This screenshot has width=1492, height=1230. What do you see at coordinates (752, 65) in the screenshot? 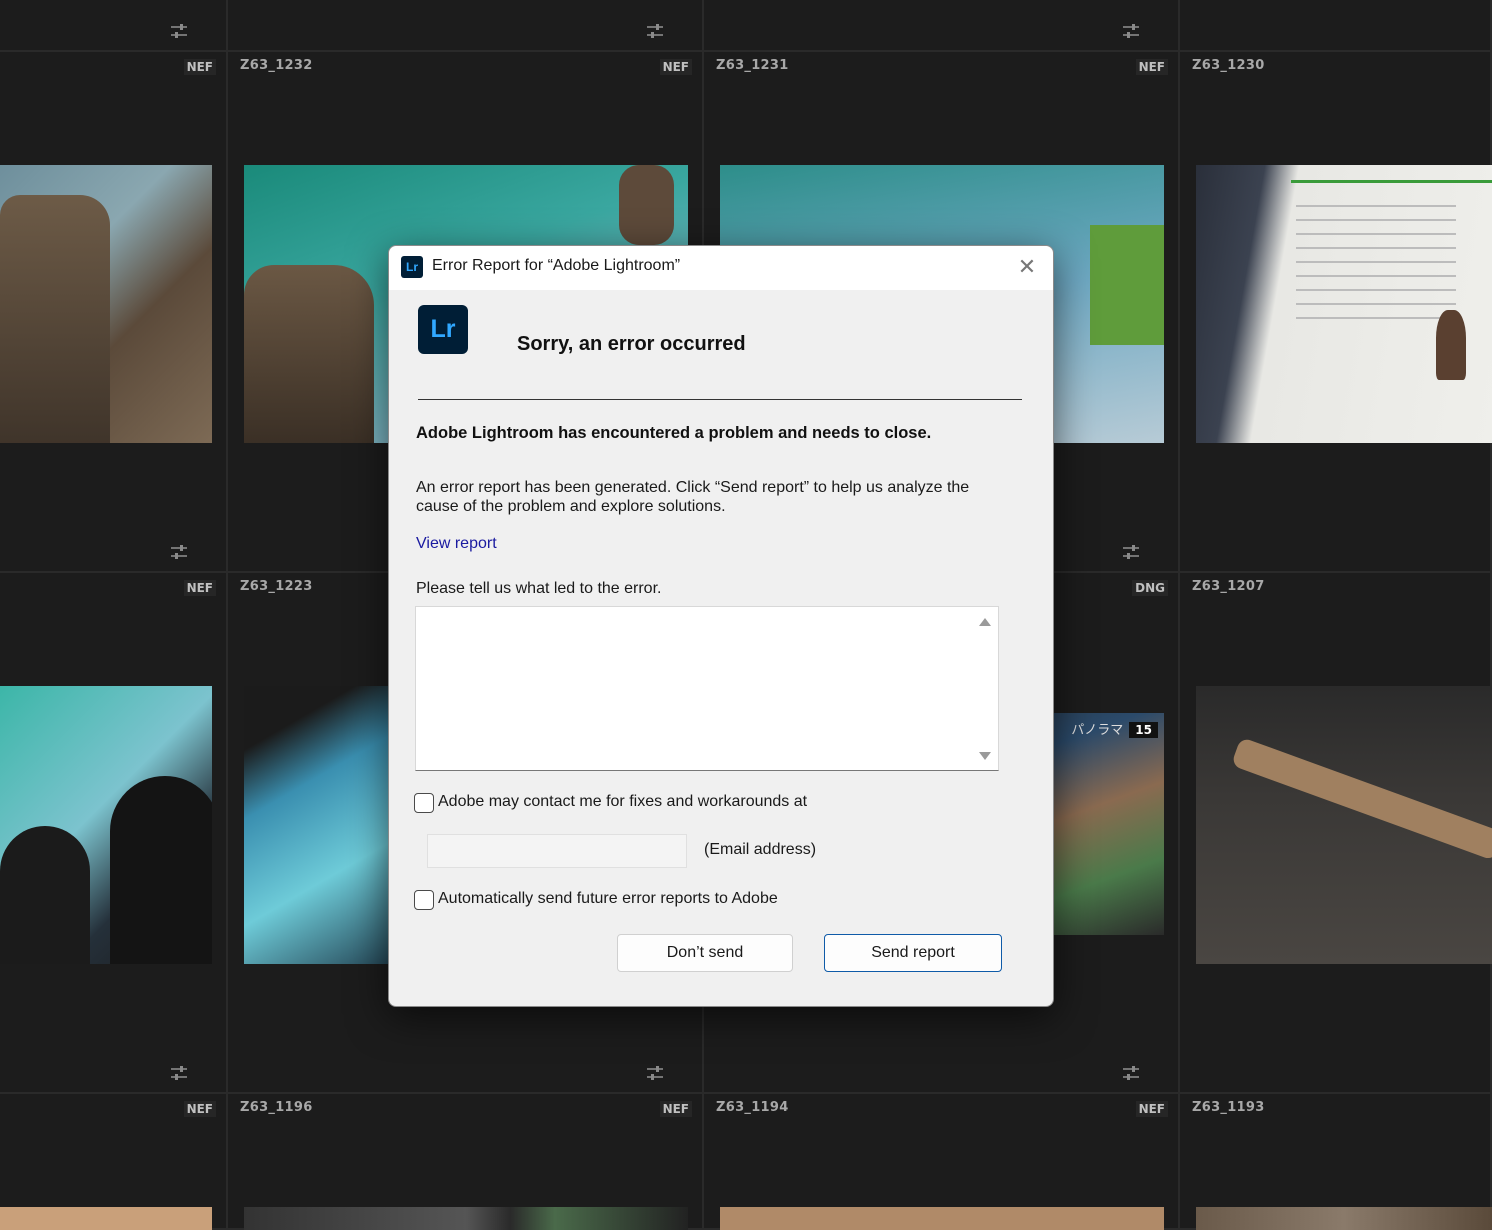
I see `filename-label: Z63_1231` at bounding box center [752, 65].